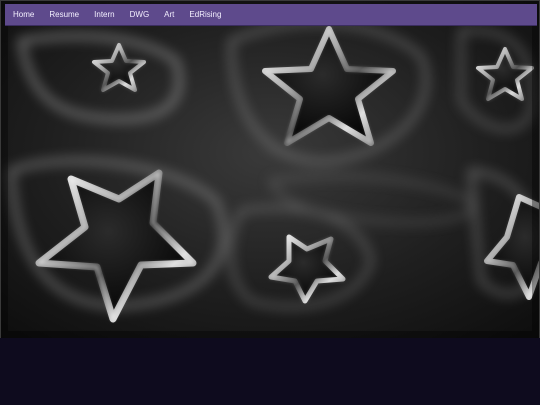 Image resolution: width=540 pixels, height=405 pixels. I want to click on nav-link-art: Art, so click(169, 14).